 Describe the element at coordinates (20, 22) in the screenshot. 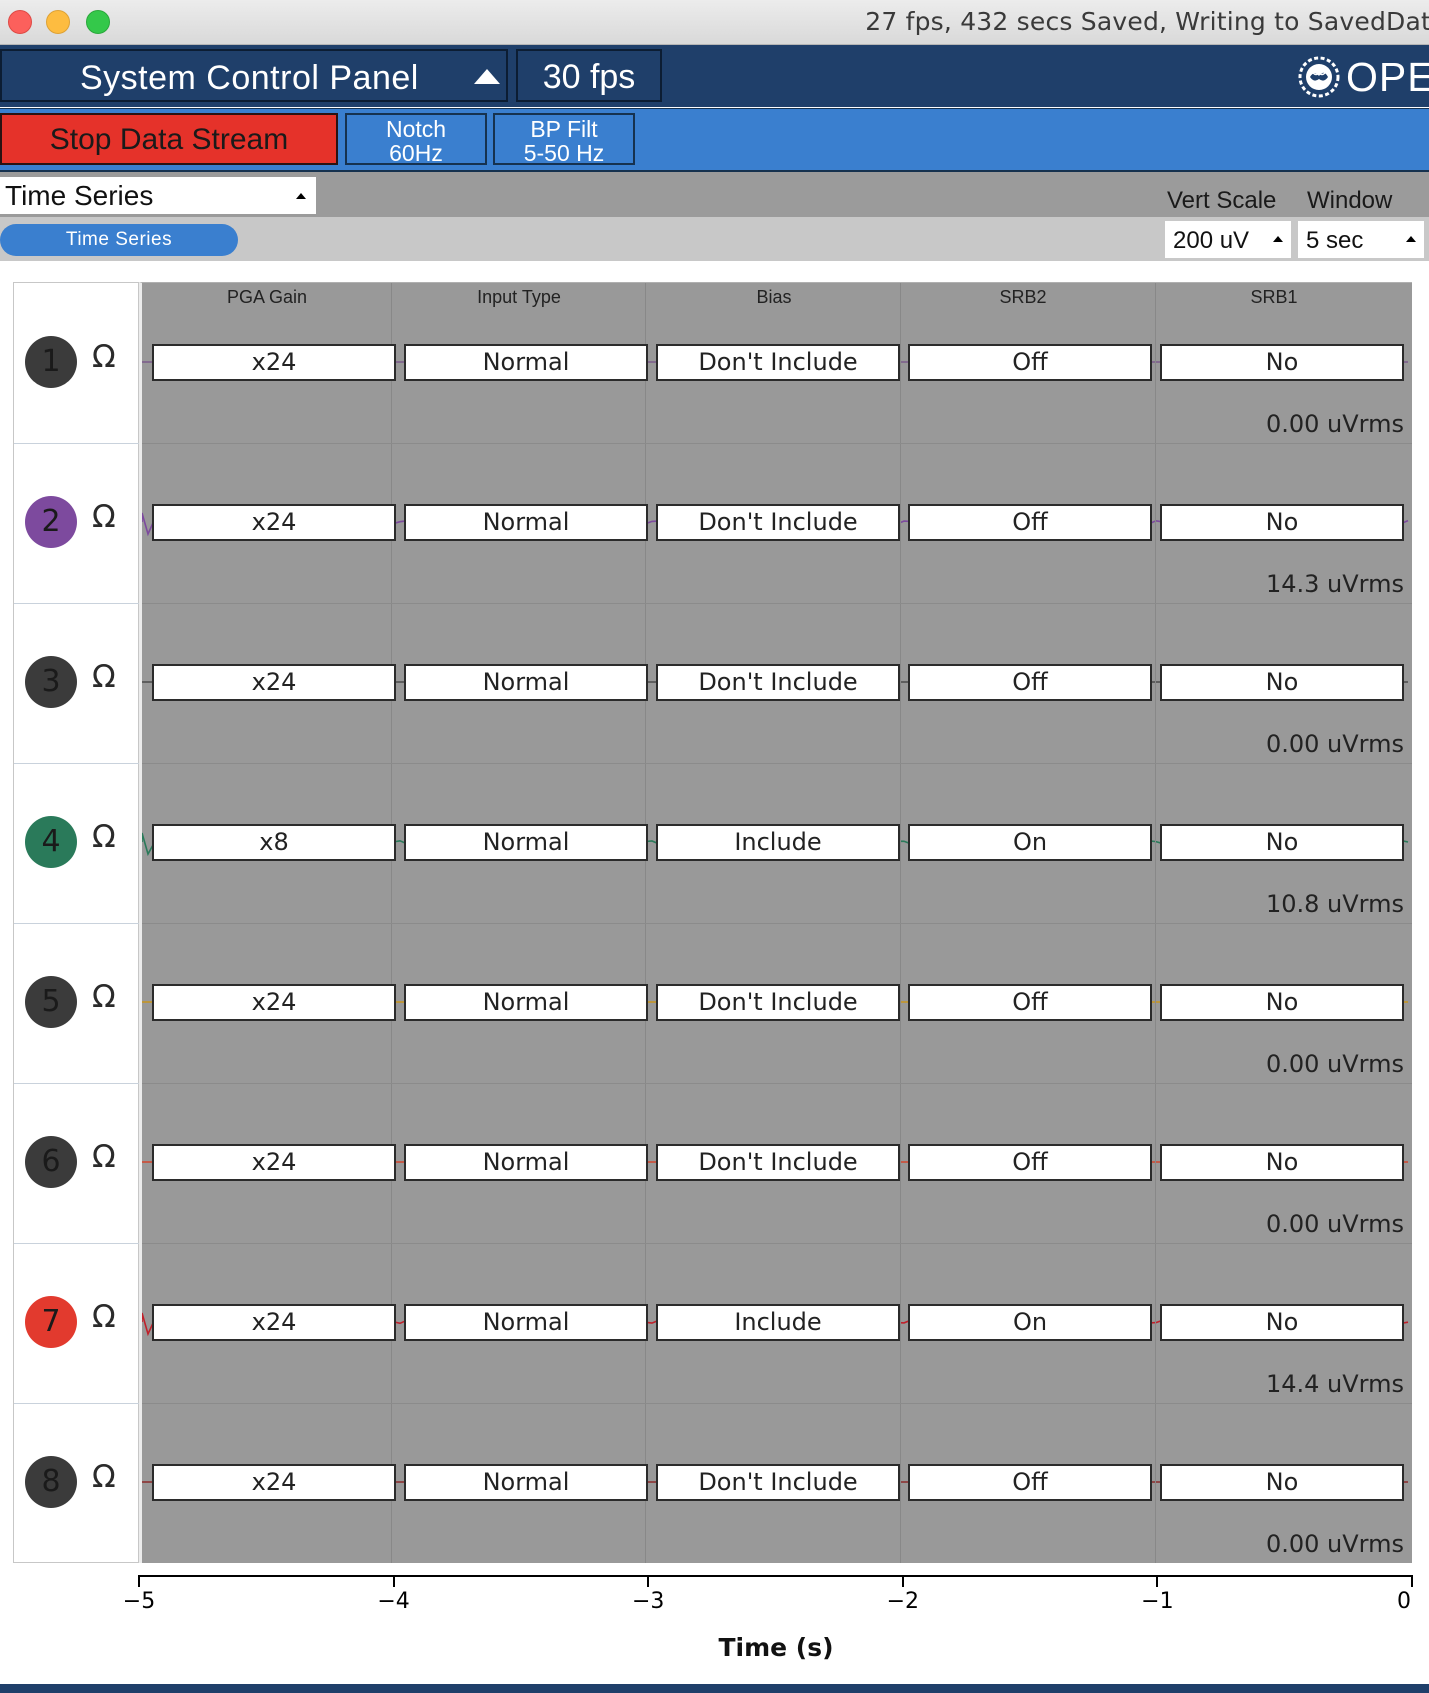

I see `close-window-button` at that location.